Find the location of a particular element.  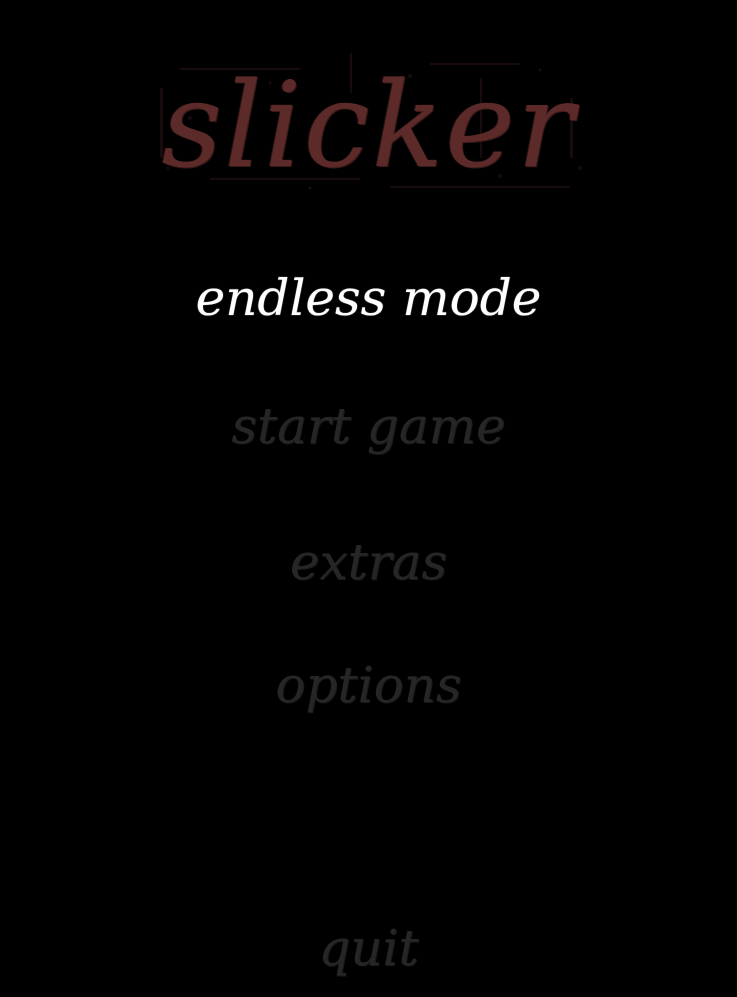

menu-item-options: options is located at coordinates (368, 685).